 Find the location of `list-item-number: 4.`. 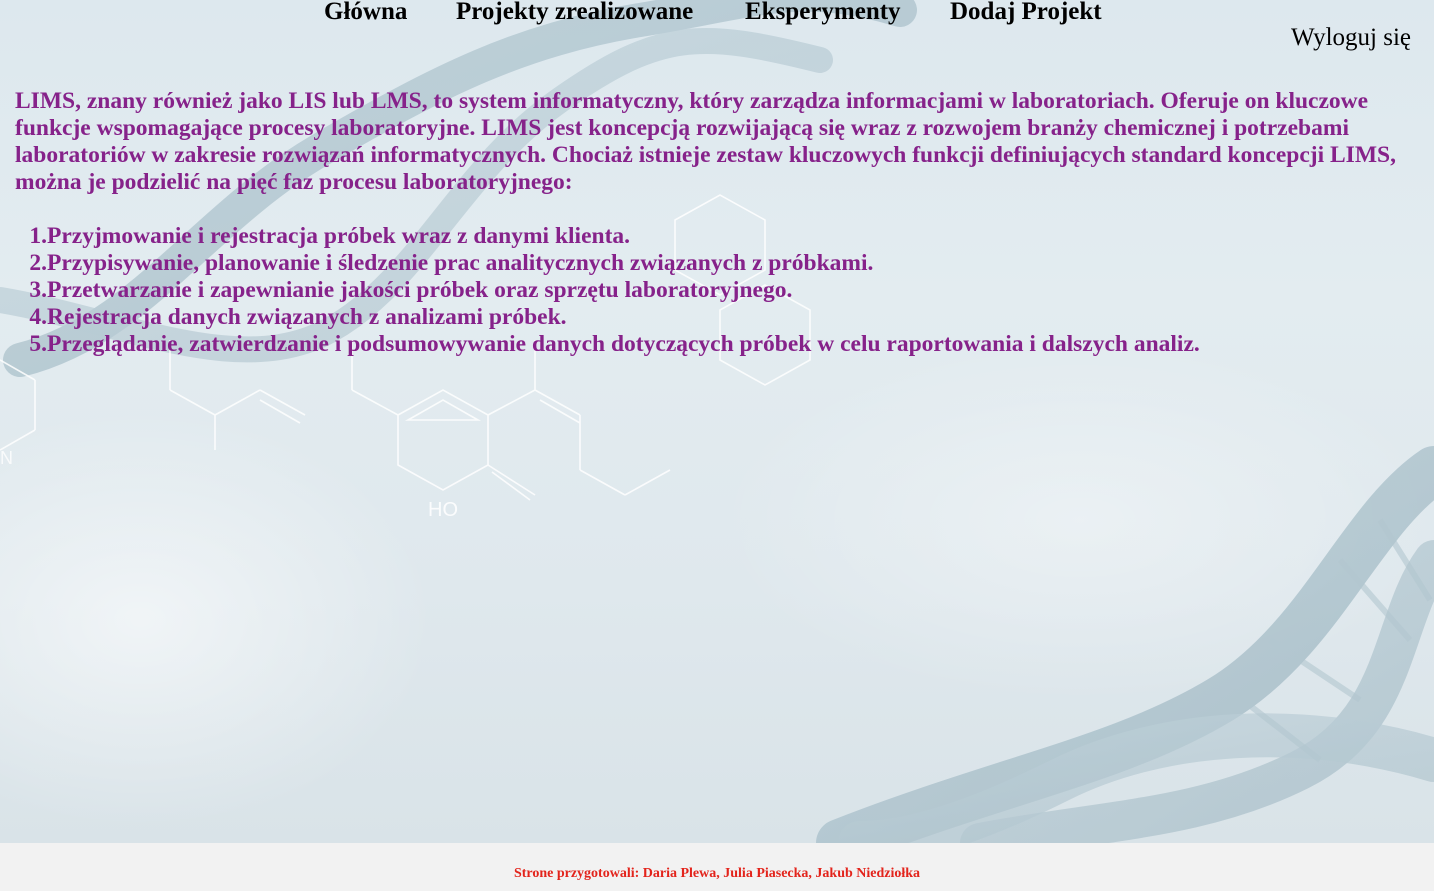

list-item-number: 4. is located at coordinates (38, 317).